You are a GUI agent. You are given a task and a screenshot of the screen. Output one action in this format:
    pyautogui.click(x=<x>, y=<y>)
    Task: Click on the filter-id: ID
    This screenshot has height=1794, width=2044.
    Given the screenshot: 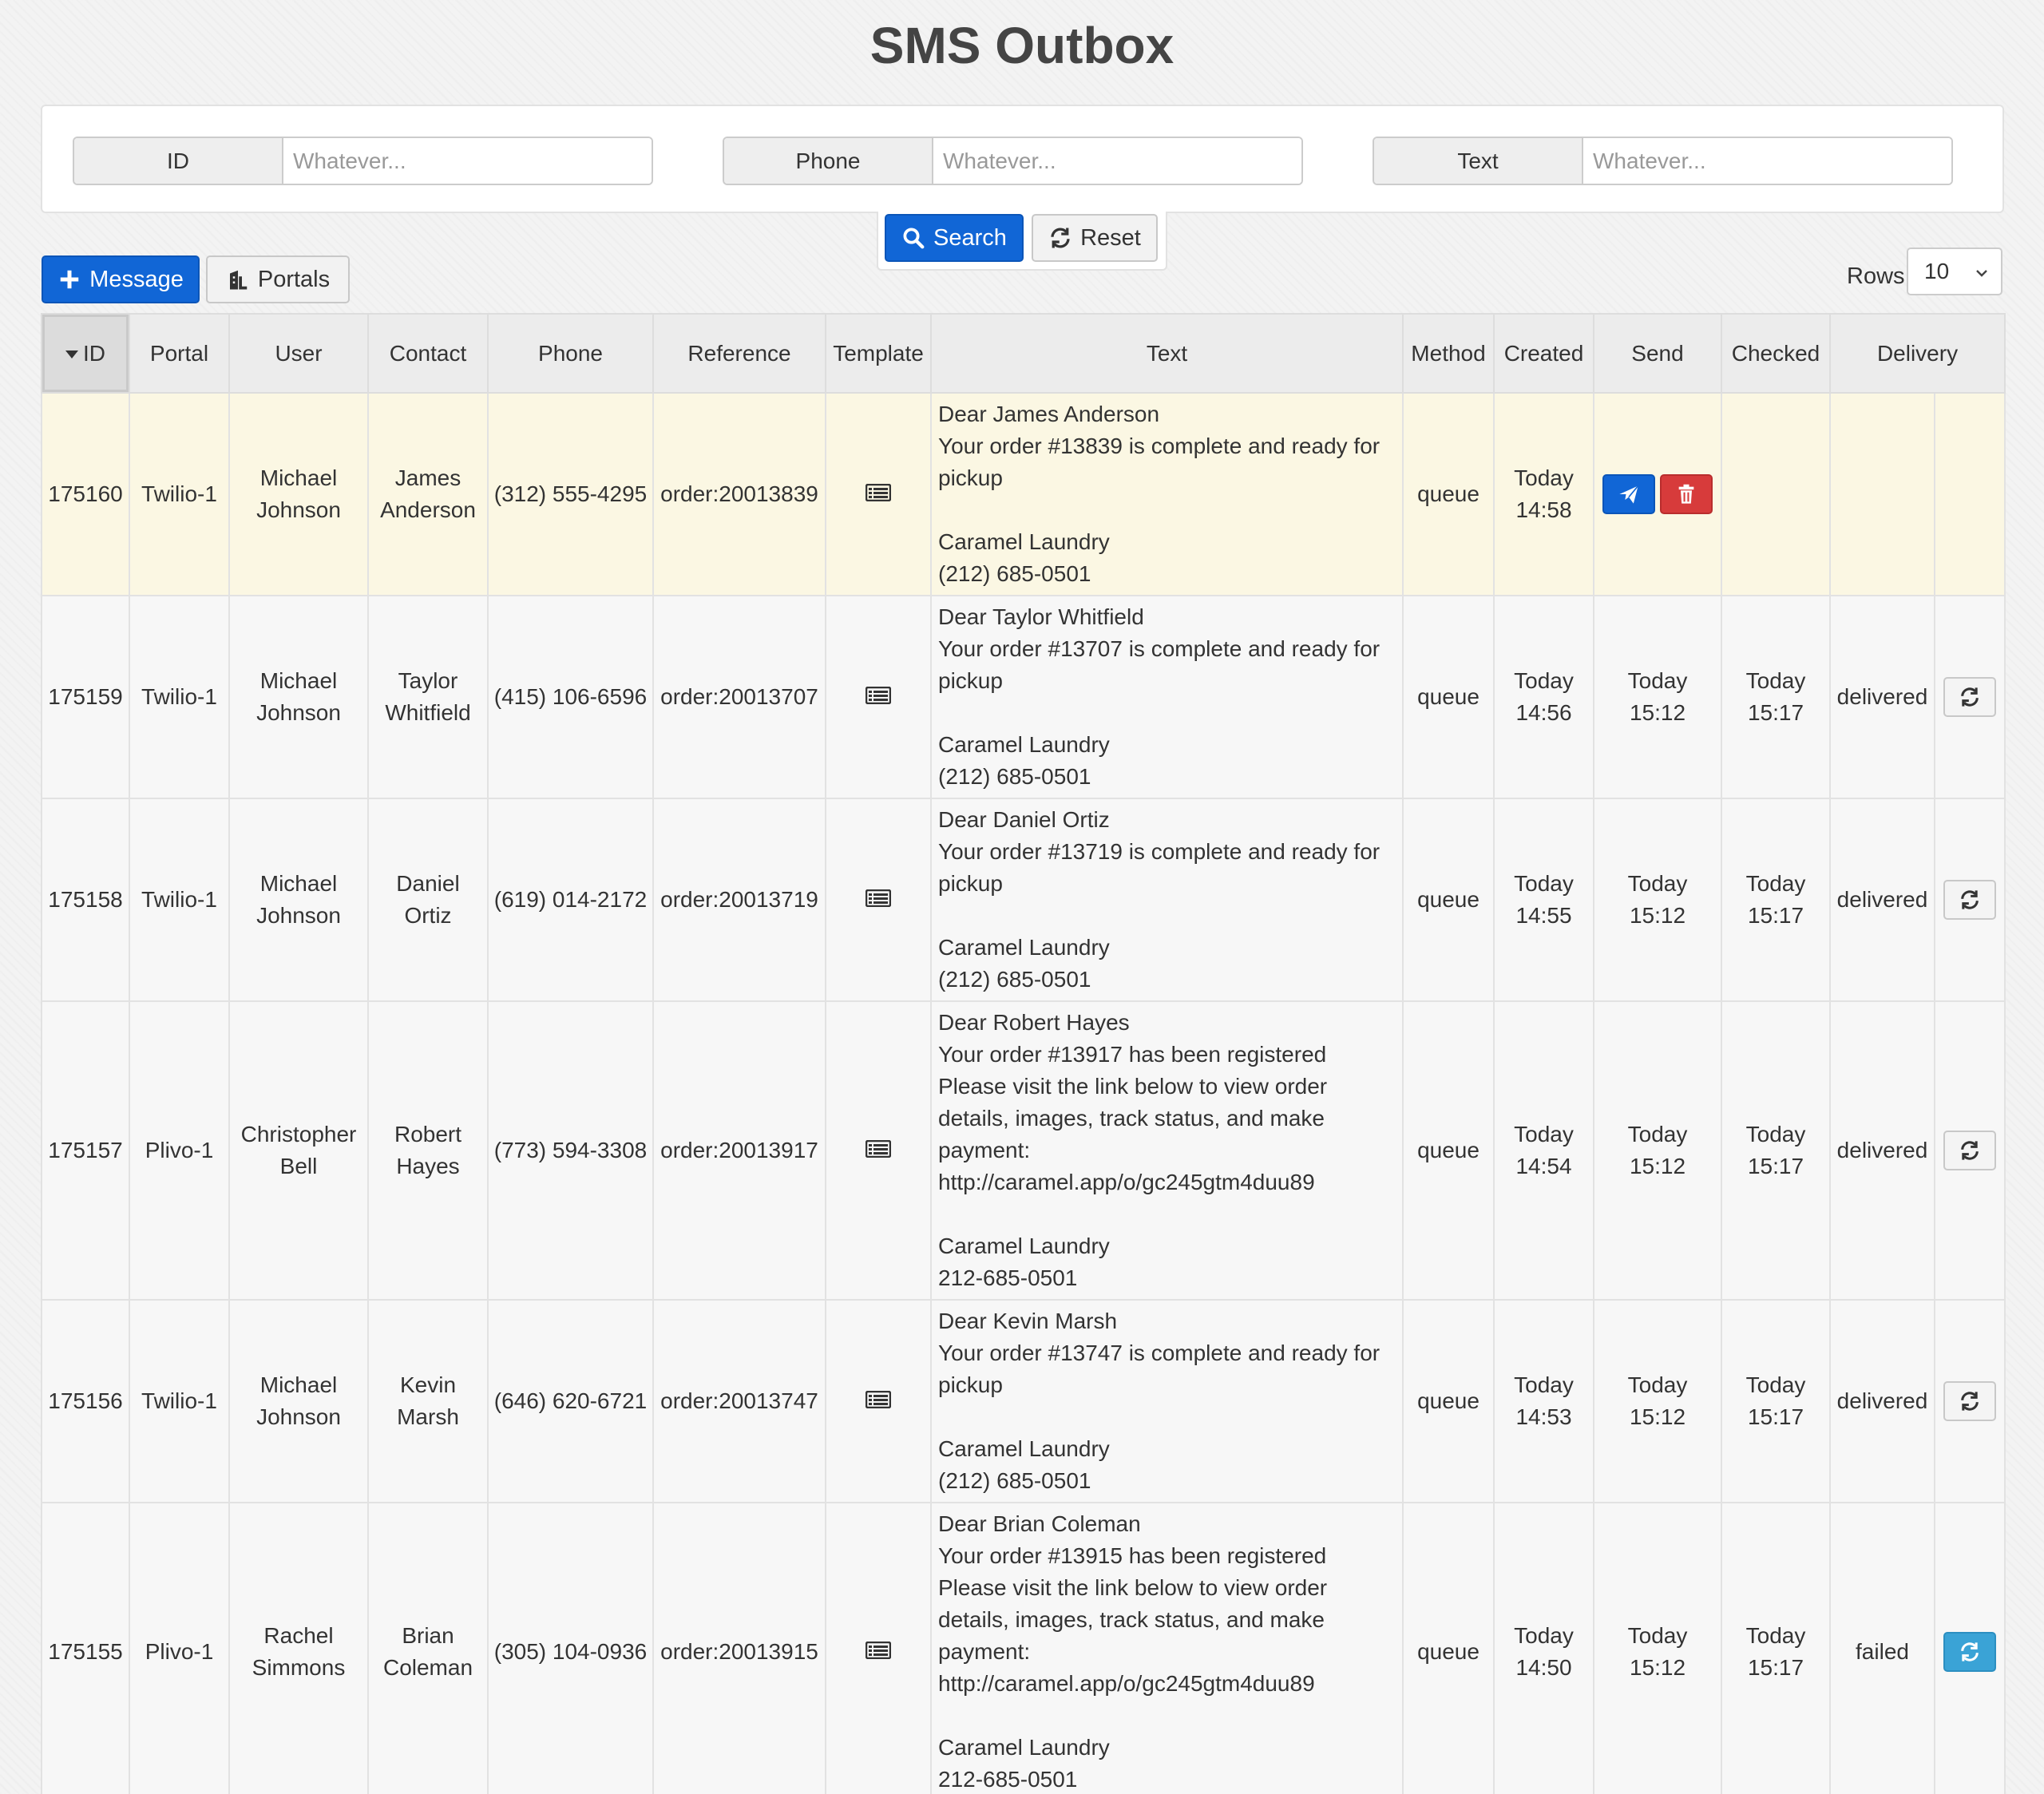 What is the action you would take?
    pyautogui.click(x=363, y=161)
    